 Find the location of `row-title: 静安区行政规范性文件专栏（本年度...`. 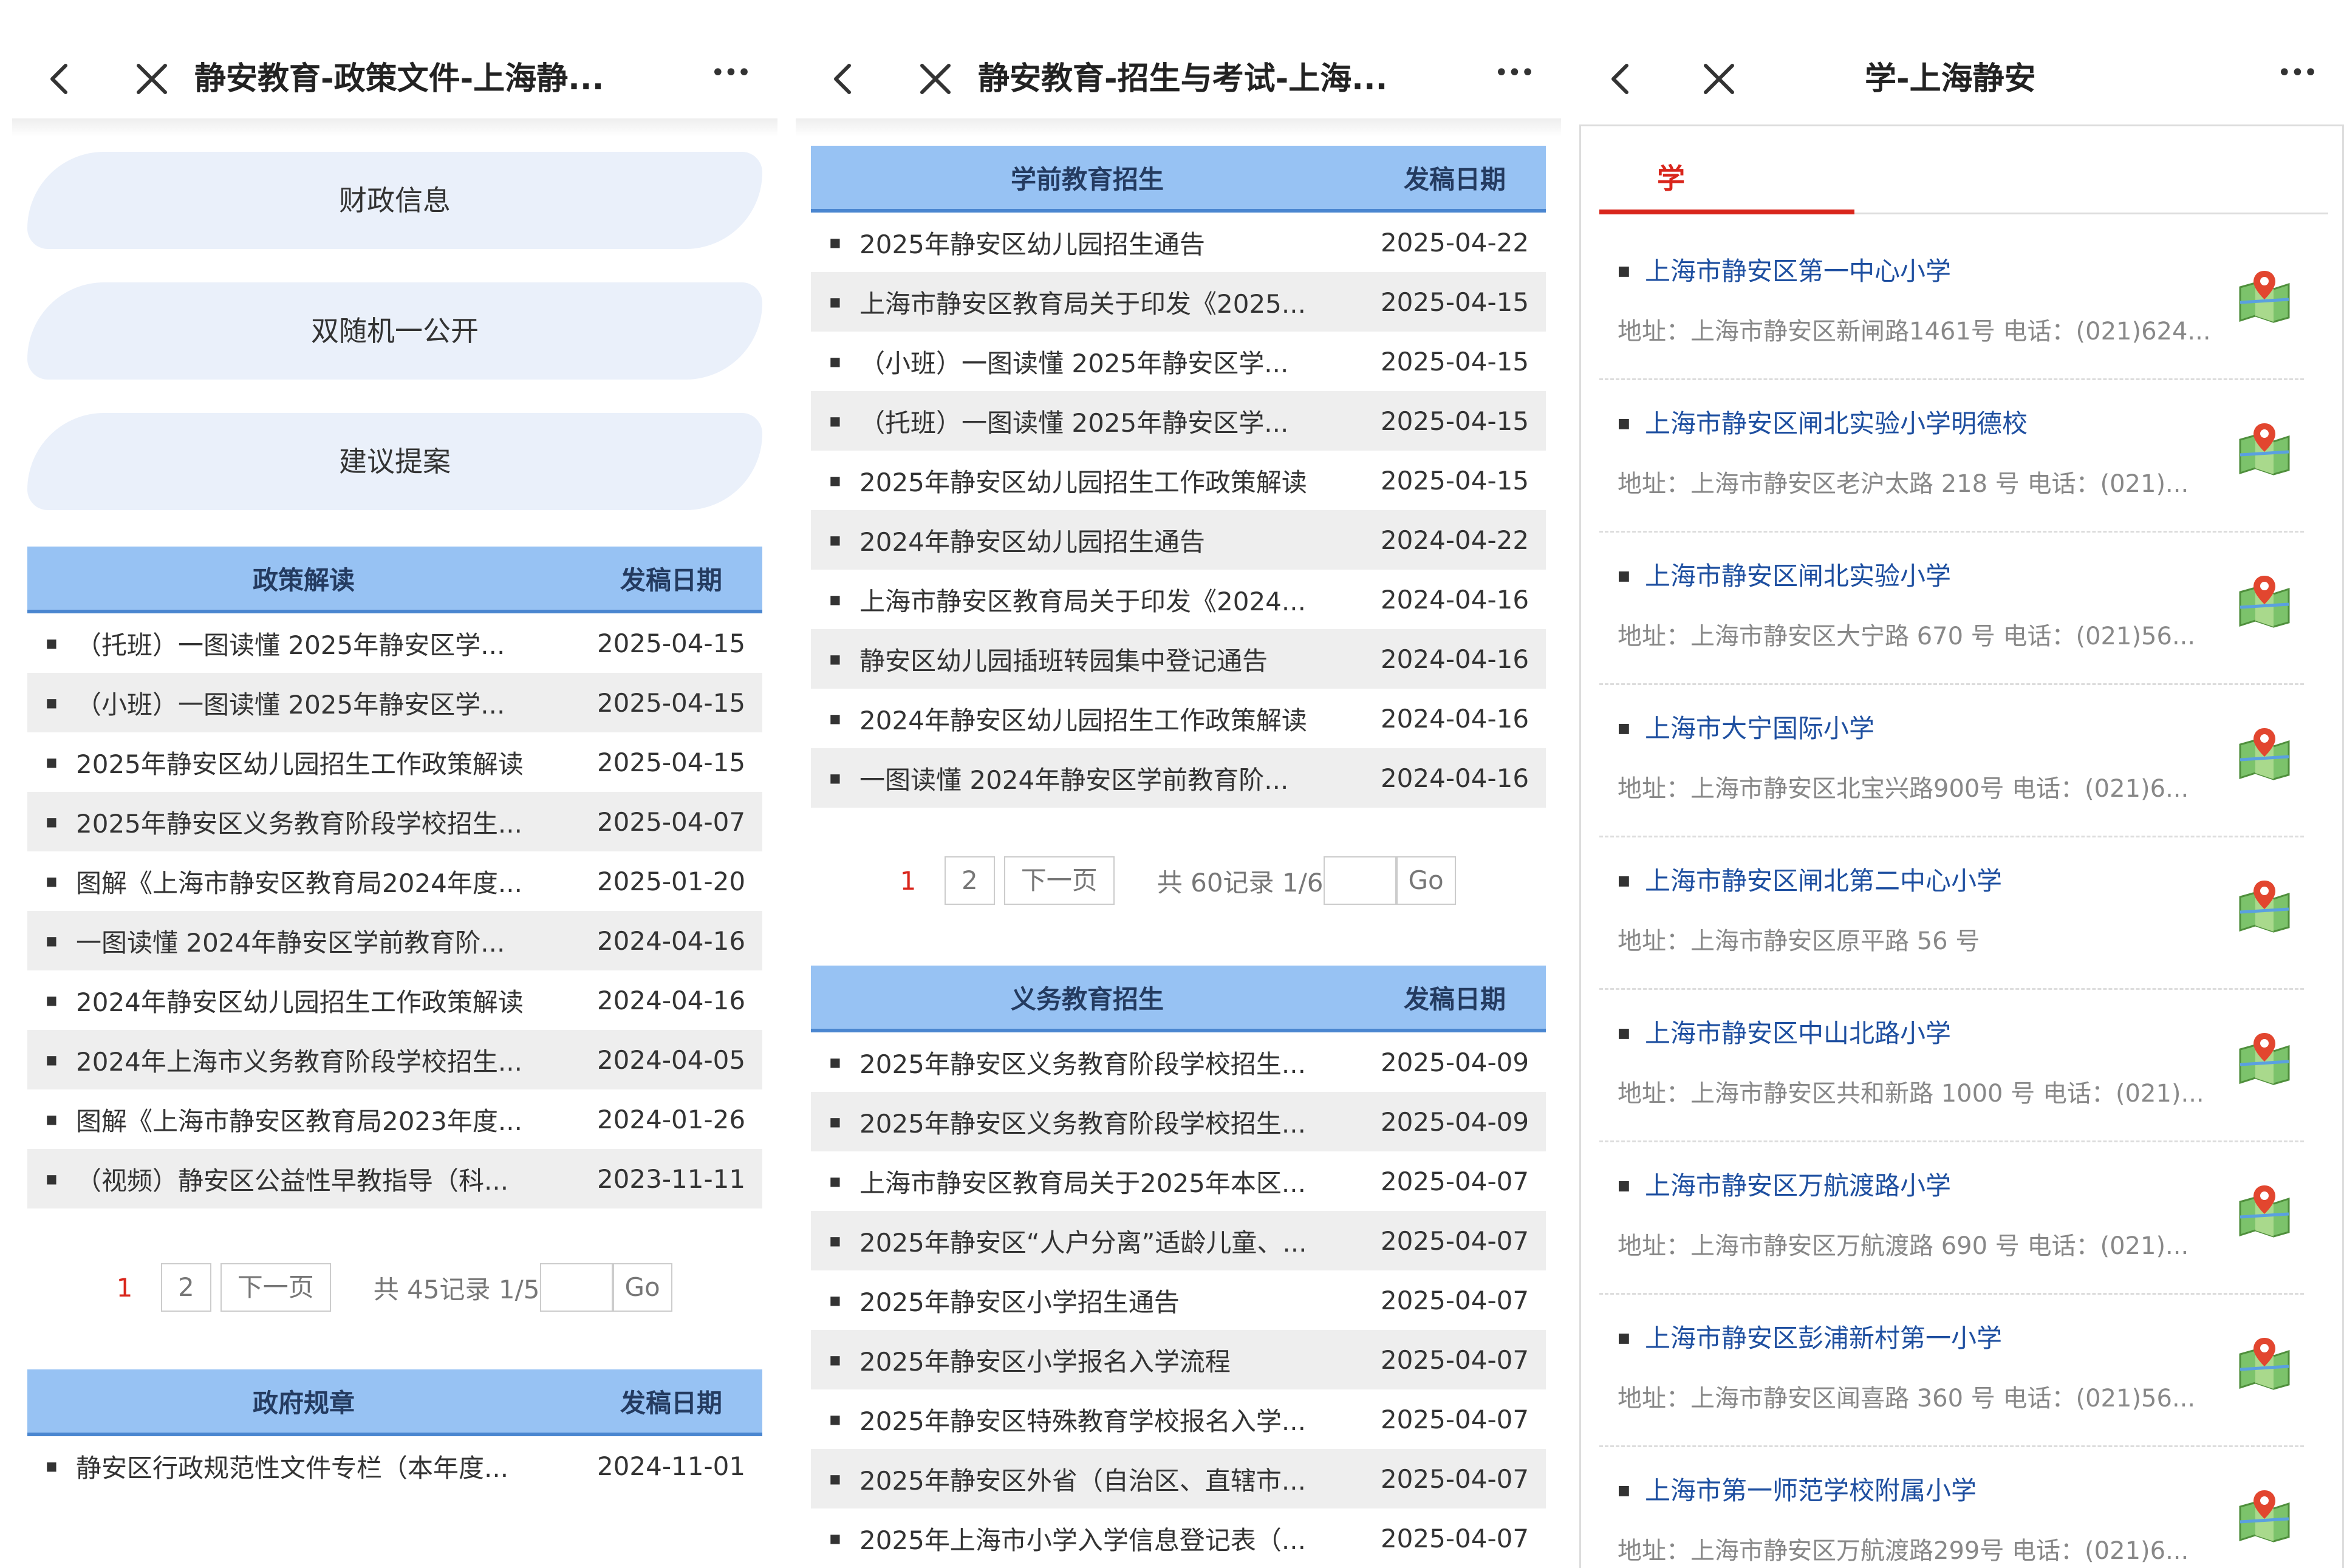

row-title: 静安区行政规范性文件专栏（本年度... is located at coordinates (328, 1466).